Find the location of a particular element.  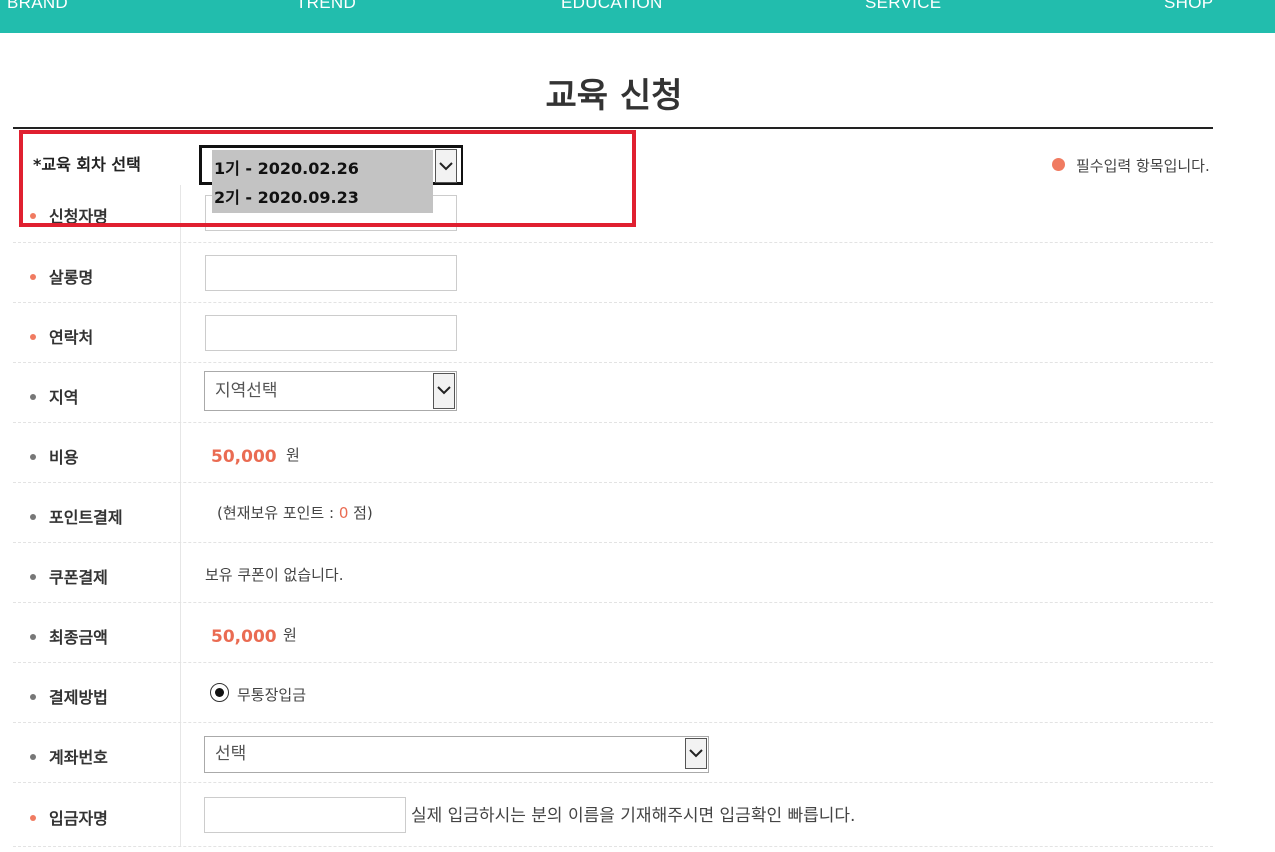

account-select-value: 선택 is located at coordinates (231, 754).